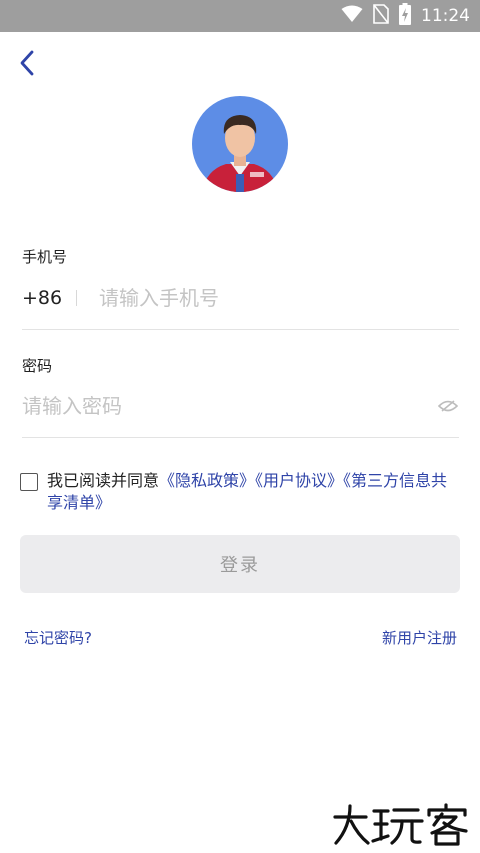  I want to click on status-bar: 11:24, so click(240, 16).